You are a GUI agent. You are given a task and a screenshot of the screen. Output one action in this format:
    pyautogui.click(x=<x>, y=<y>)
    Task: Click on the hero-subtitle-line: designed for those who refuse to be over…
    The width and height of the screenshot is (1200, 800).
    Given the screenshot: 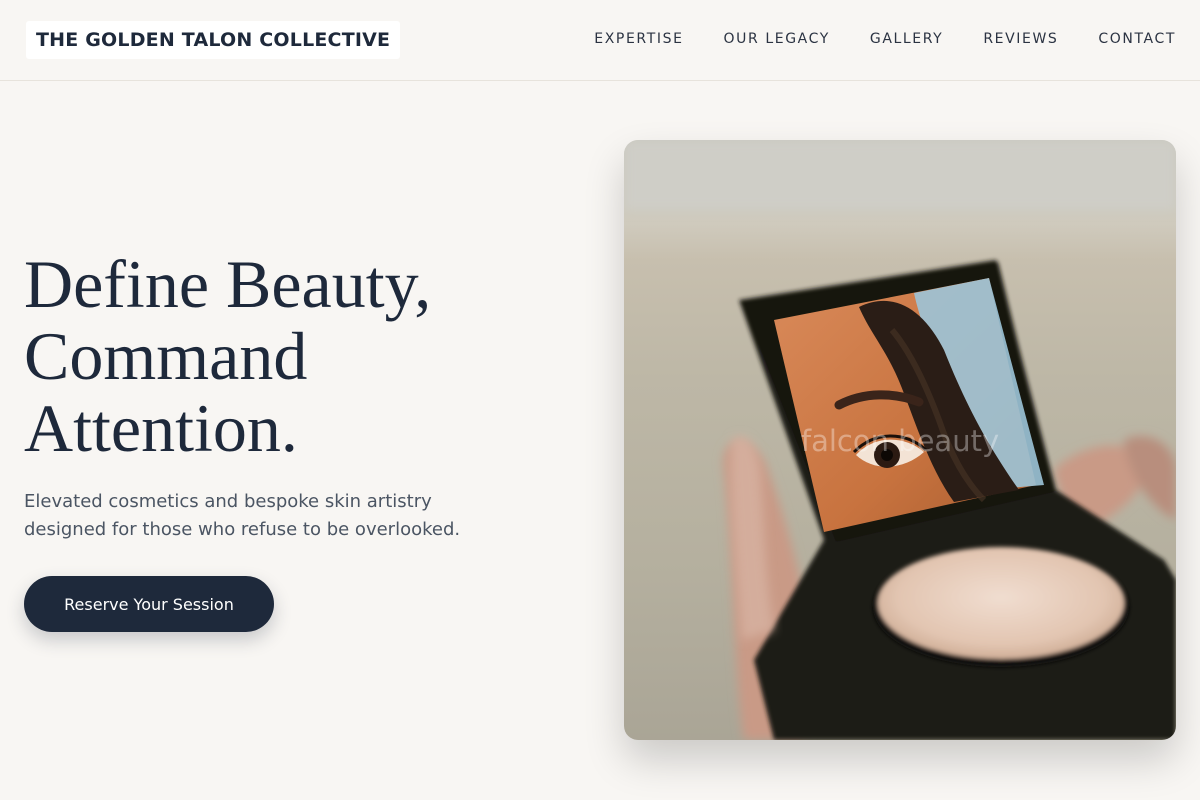 What is the action you would take?
    pyautogui.click(x=242, y=529)
    